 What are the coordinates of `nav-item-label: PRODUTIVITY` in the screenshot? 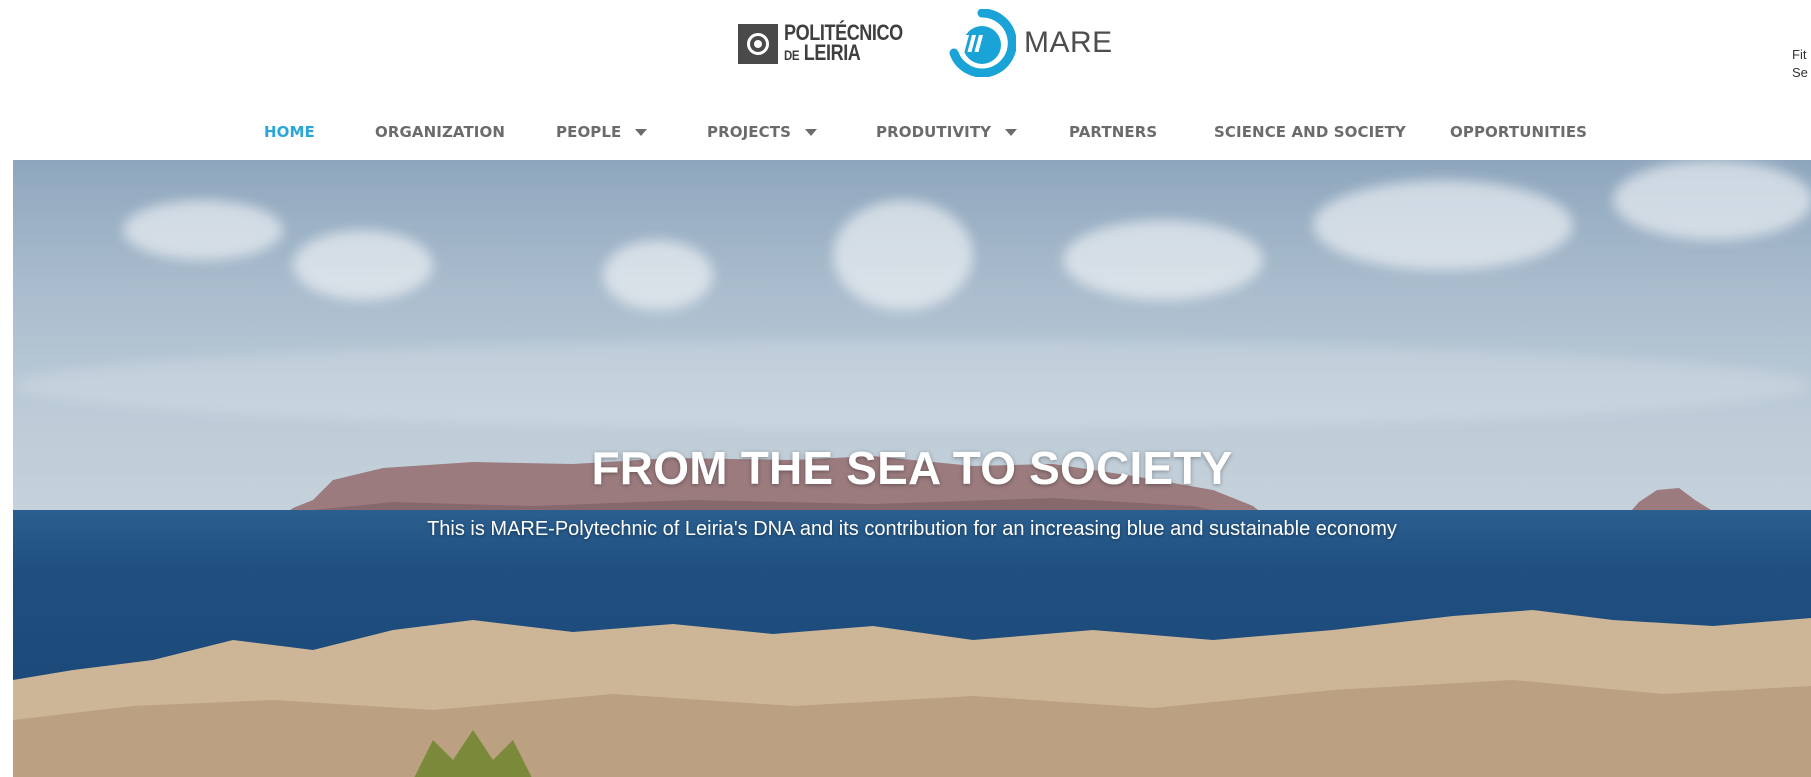 It's located at (934, 132).